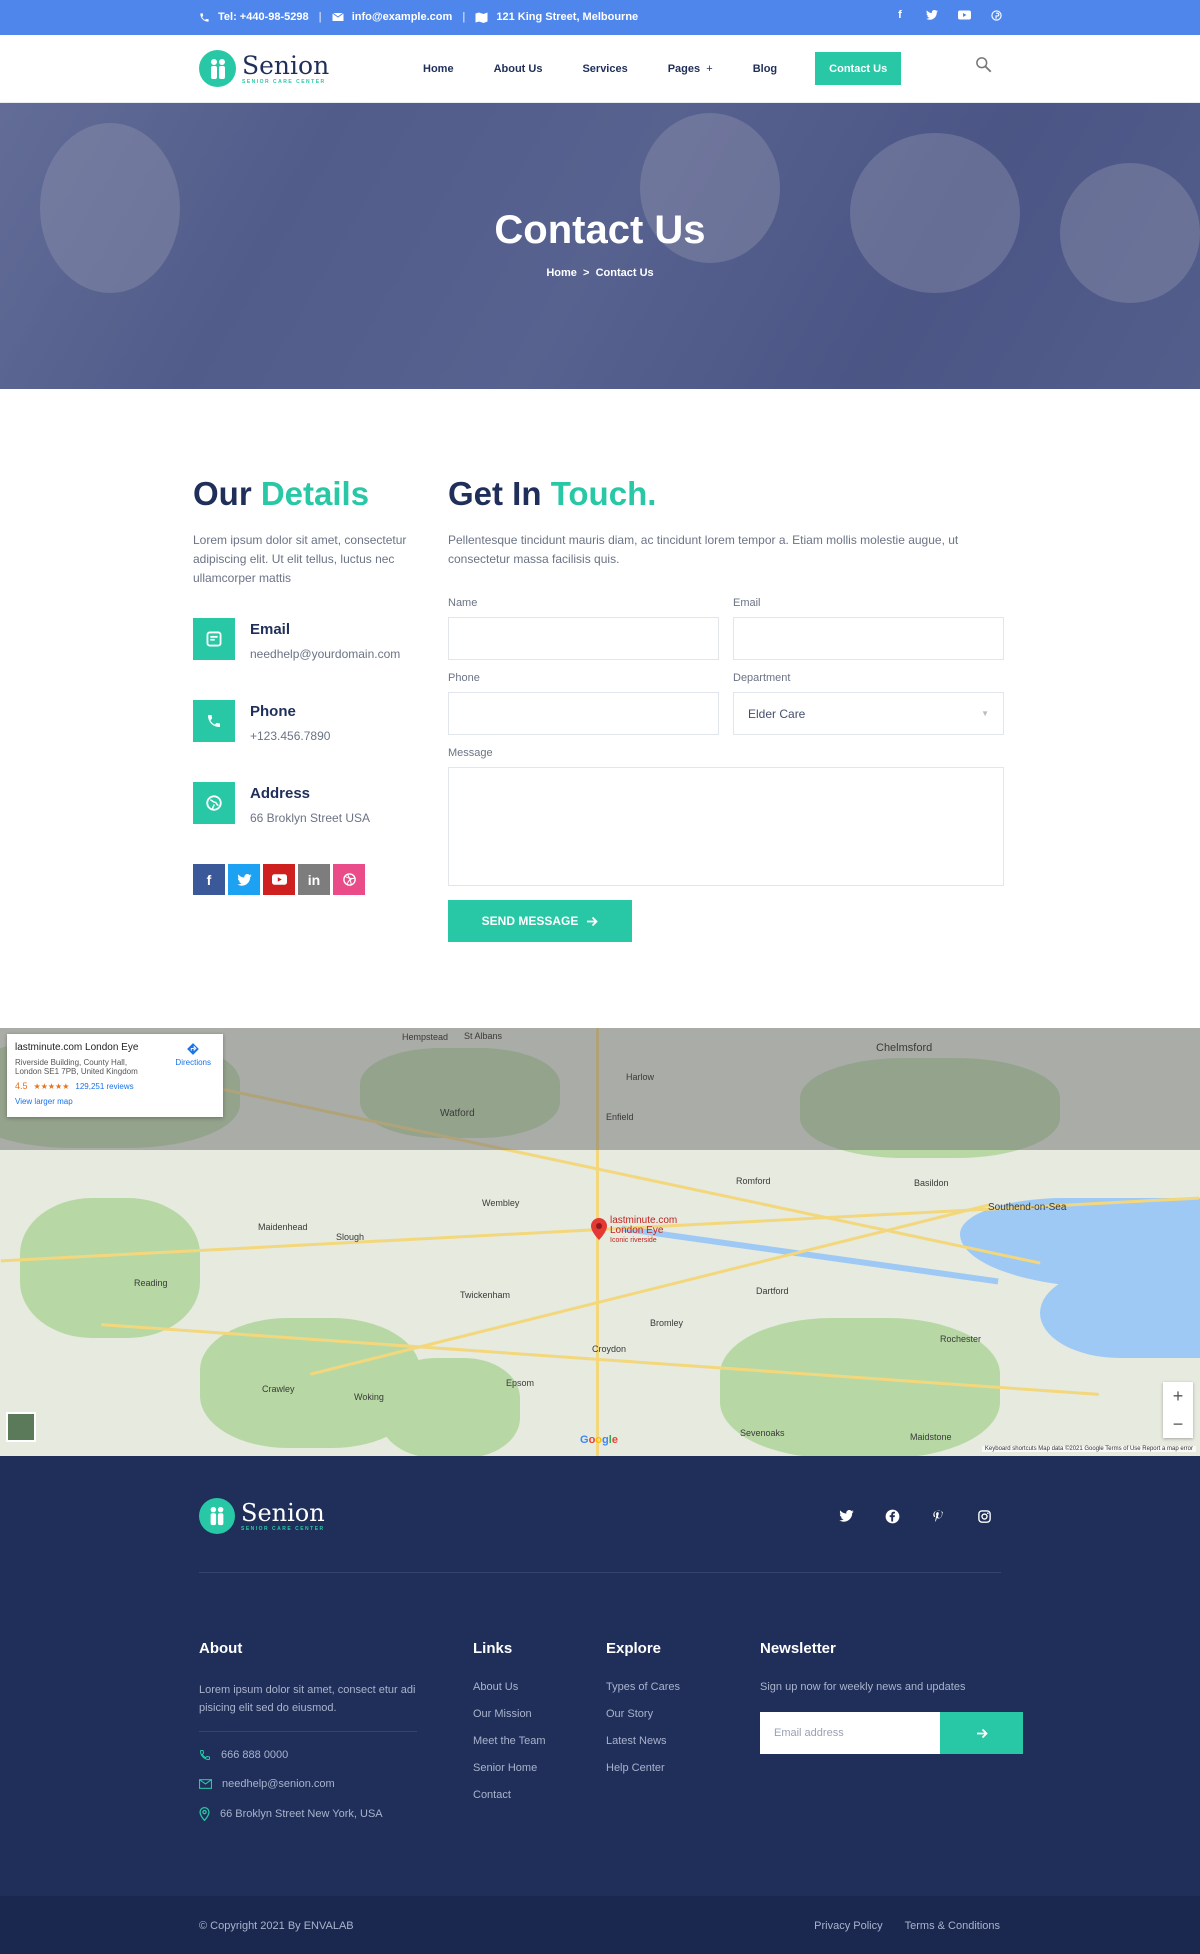 This screenshot has width=1200, height=1954. What do you see at coordinates (349, 879) in the screenshot?
I see `dribbble-icon` at bounding box center [349, 879].